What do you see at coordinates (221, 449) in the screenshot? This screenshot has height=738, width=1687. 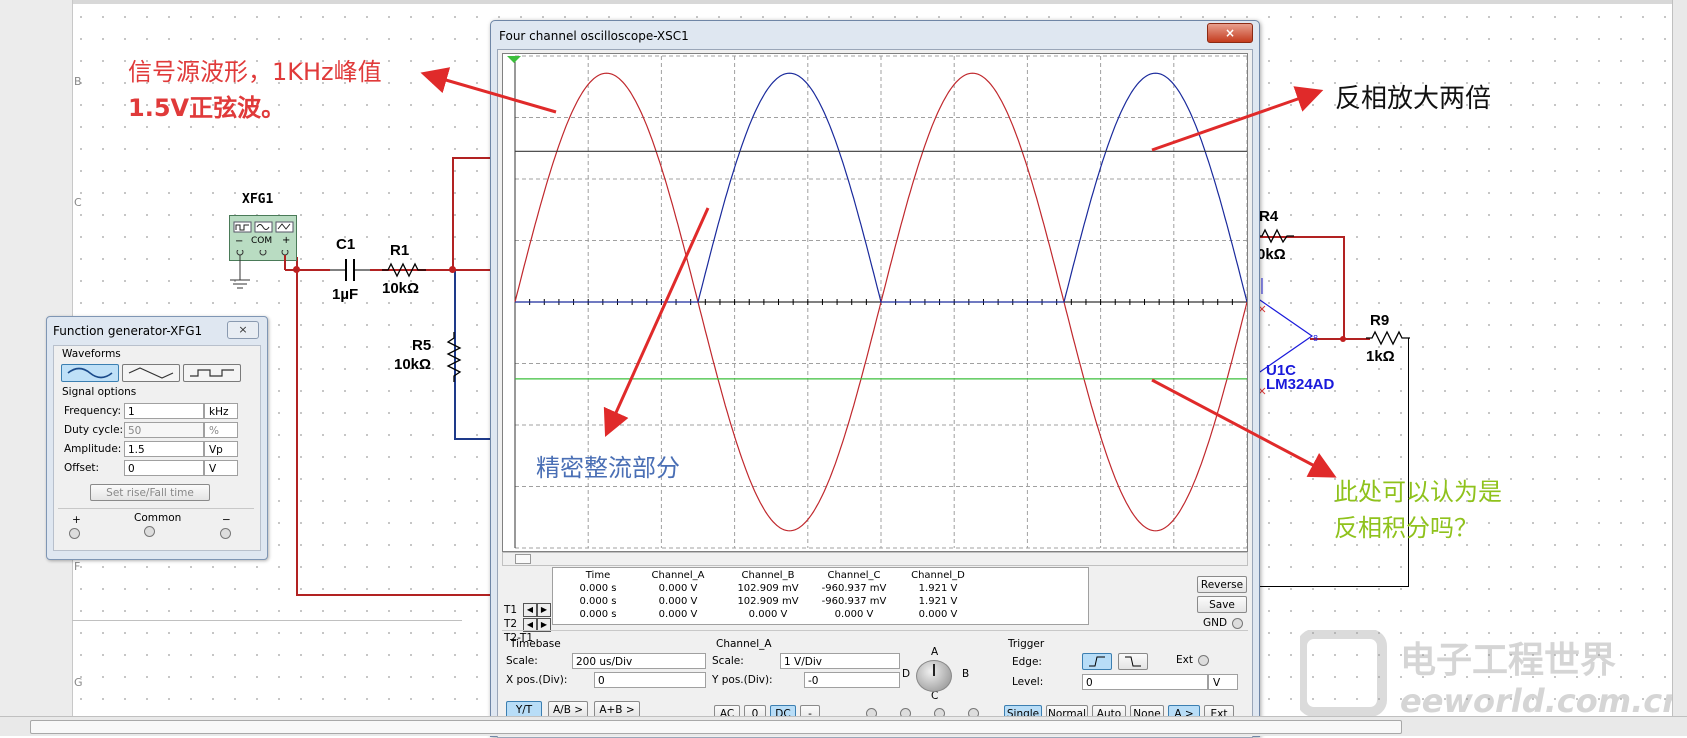 I see `amplitude-unit-select: Vp` at bounding box center [221, 449].